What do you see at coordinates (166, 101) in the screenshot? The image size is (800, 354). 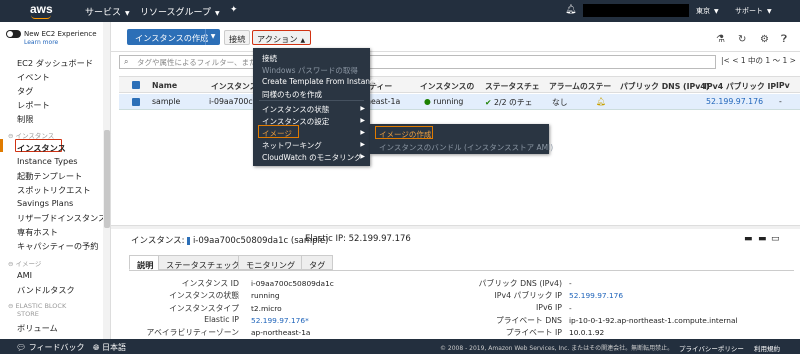 I see `cell-name: sample` at bounding box center [166, 101].